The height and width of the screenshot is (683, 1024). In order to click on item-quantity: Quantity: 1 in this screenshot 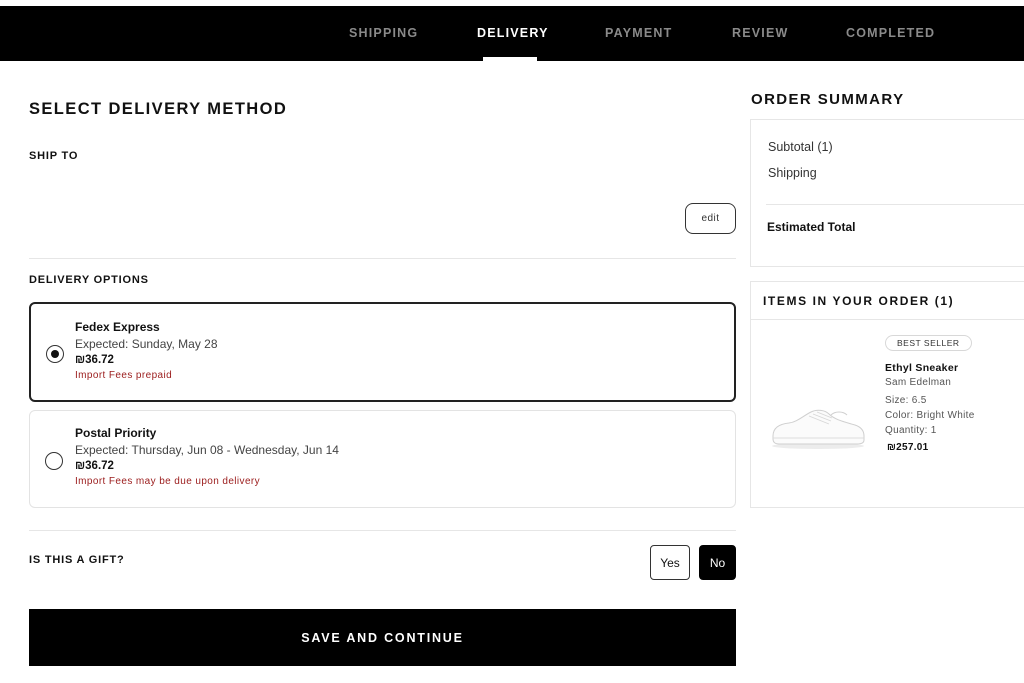, I will do `click(911, 430)`.